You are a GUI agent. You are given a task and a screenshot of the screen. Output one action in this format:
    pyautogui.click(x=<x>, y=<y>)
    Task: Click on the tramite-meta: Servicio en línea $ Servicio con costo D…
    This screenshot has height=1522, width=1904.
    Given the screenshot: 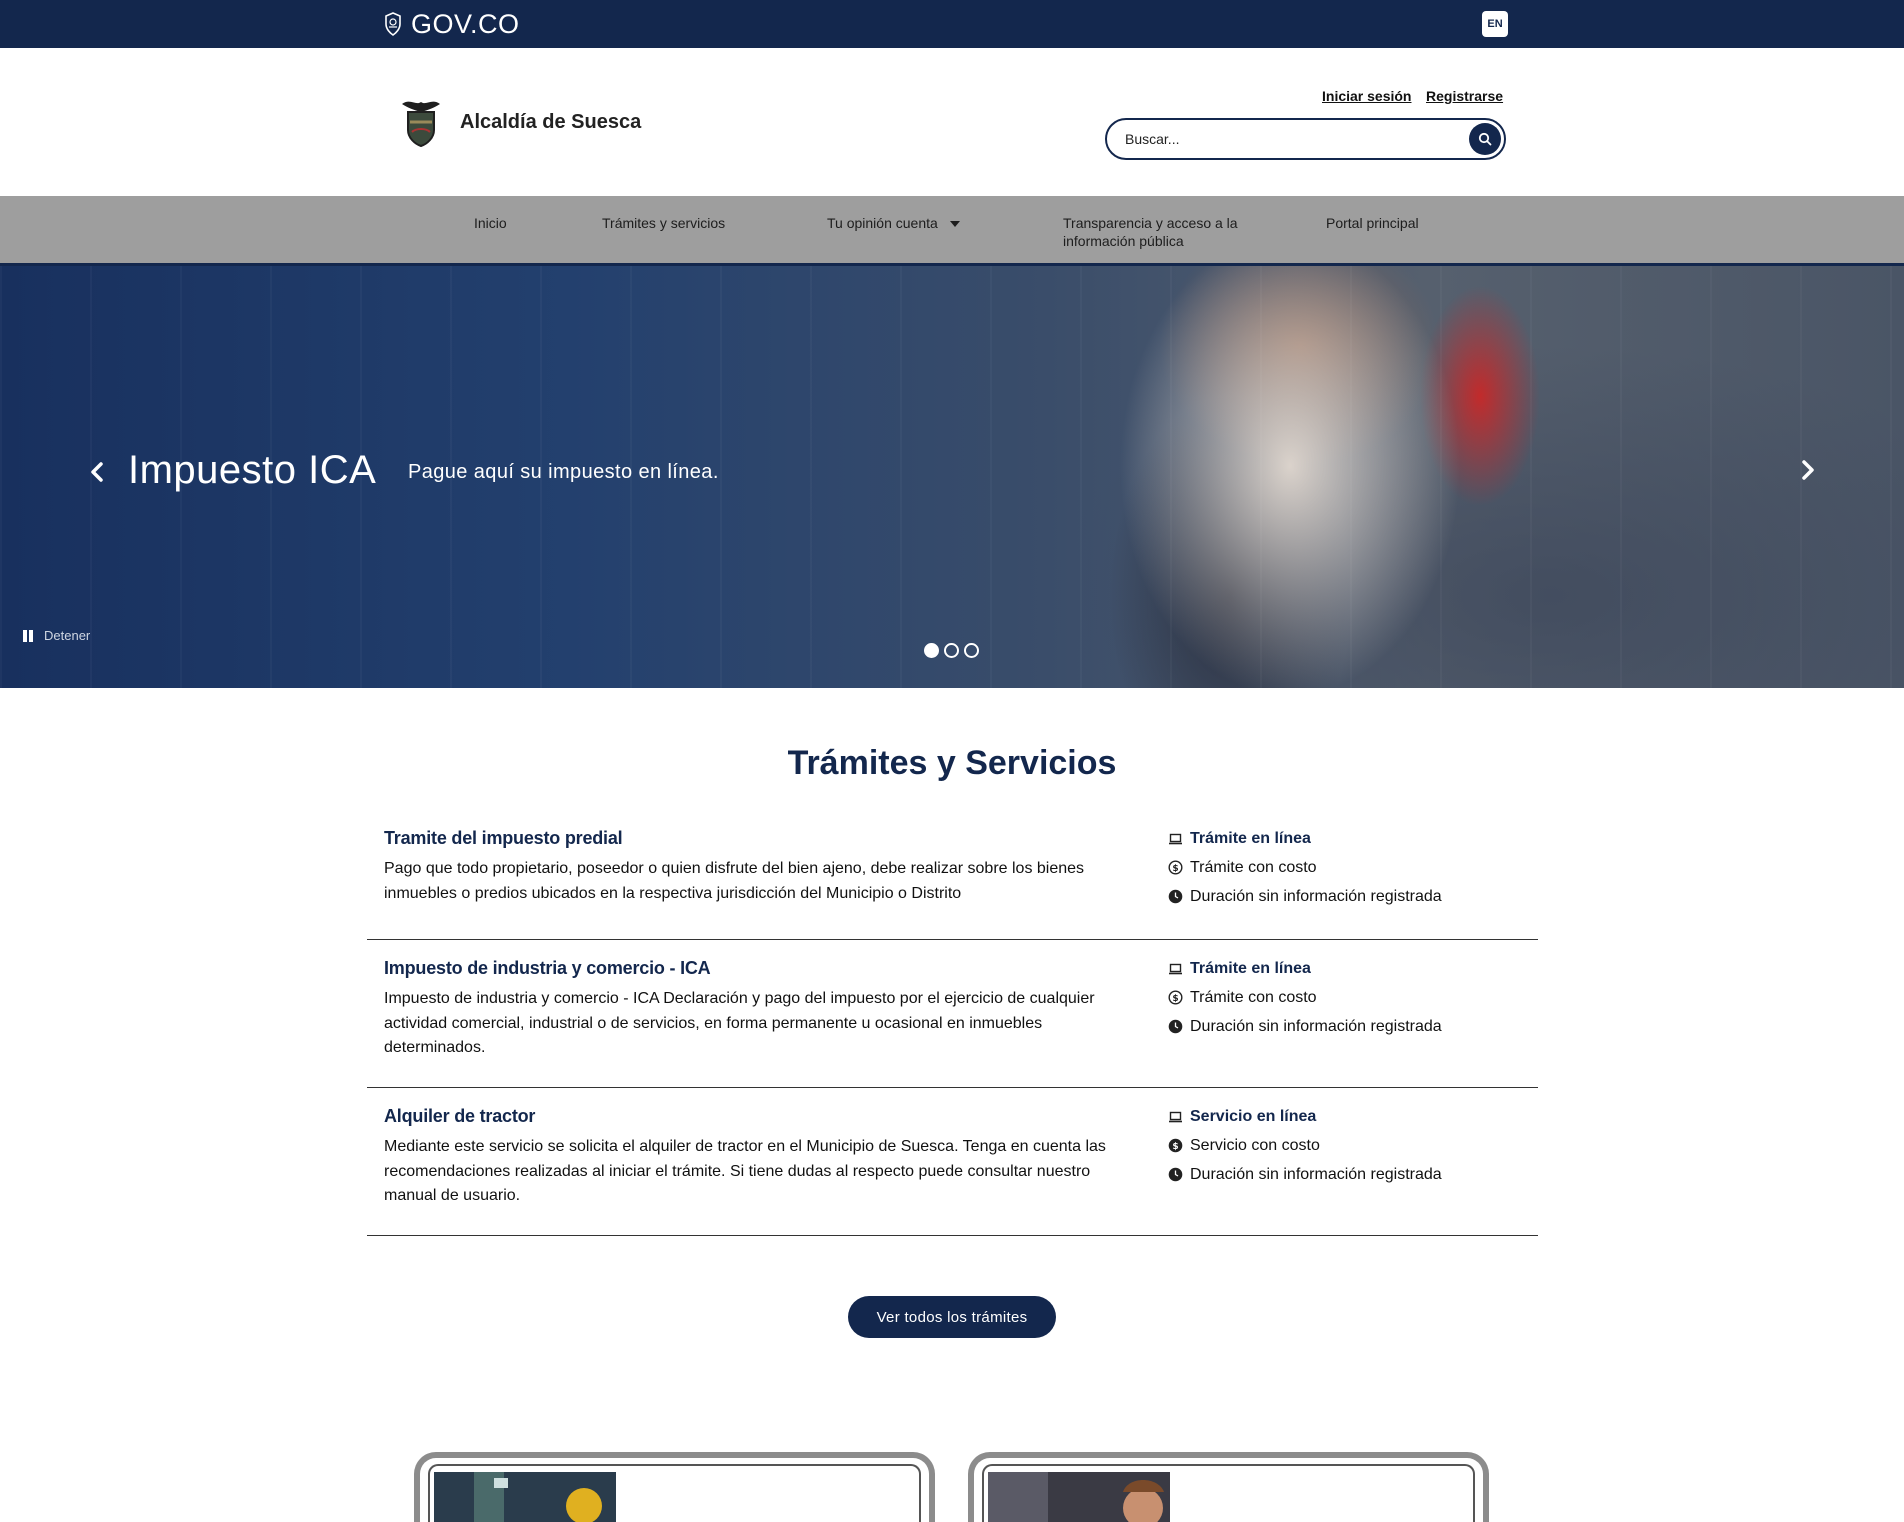 What is the action you would take?
    pyautogui.click(x=1305, y=1145)
    